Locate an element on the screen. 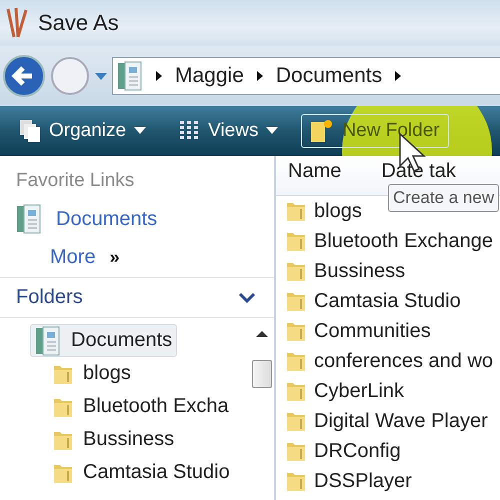 The width and height of the screenshot is (500, 500). scroll-thumb is located at coordinates (262, 374).